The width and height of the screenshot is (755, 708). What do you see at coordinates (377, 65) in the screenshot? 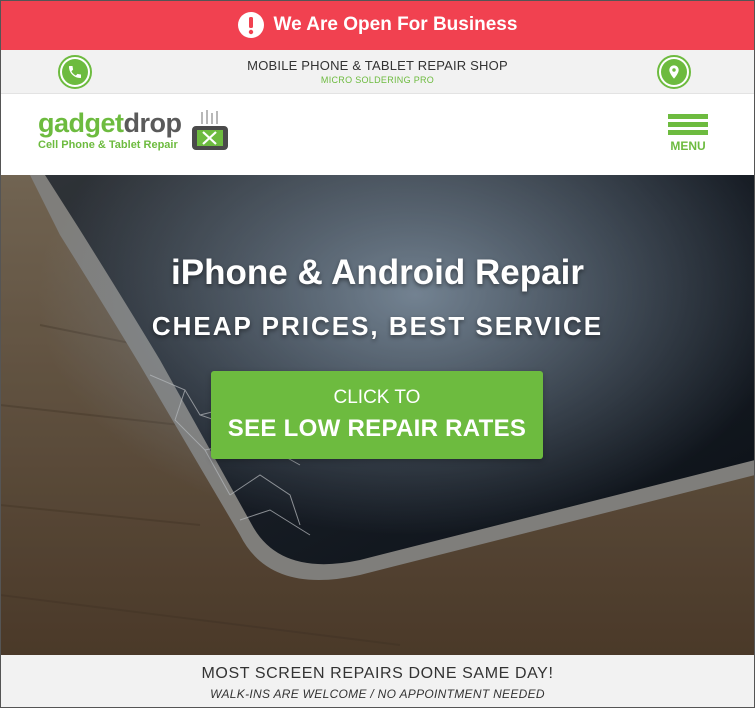
I see `shop-title: MOBILE PHONE & TABLET REPAIR SHOP` at bounding box center [377, 65].